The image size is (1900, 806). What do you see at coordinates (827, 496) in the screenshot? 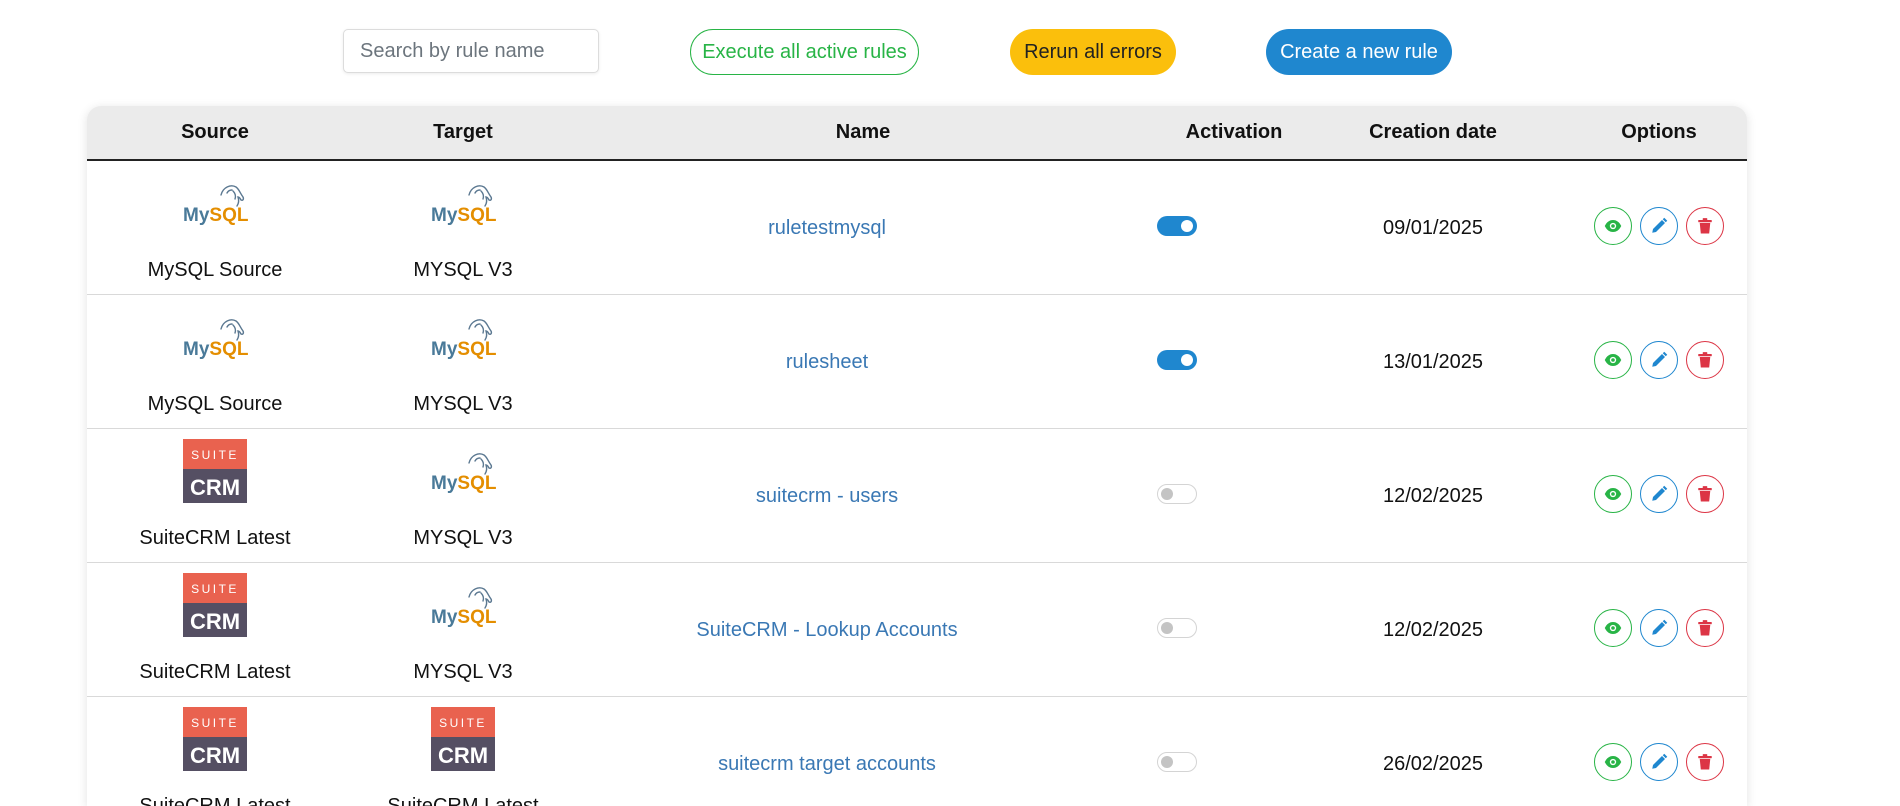
I see `rule-name-link: suitecrm - users` at bounding box center [827, 496].